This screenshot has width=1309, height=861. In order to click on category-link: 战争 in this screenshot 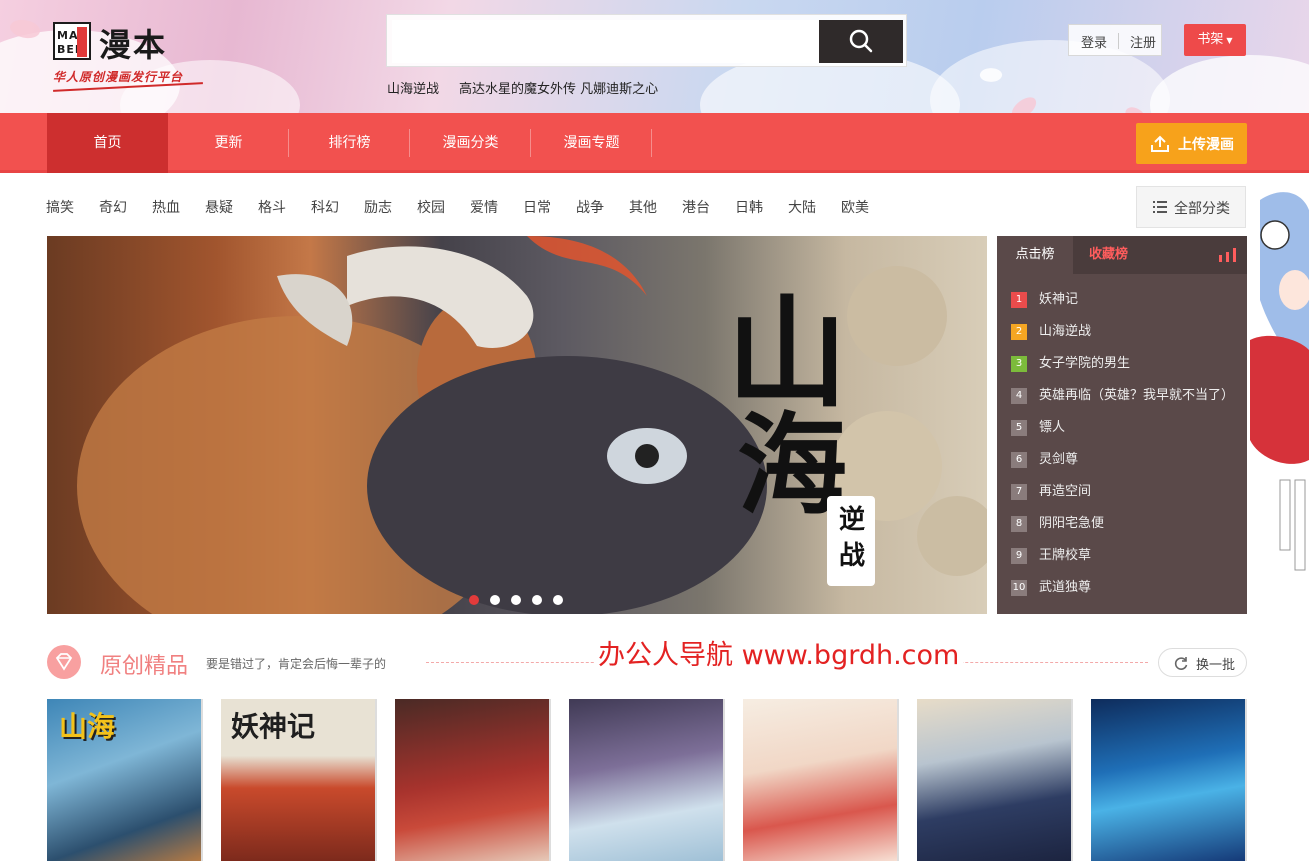, I will do `click(590, 207)`.